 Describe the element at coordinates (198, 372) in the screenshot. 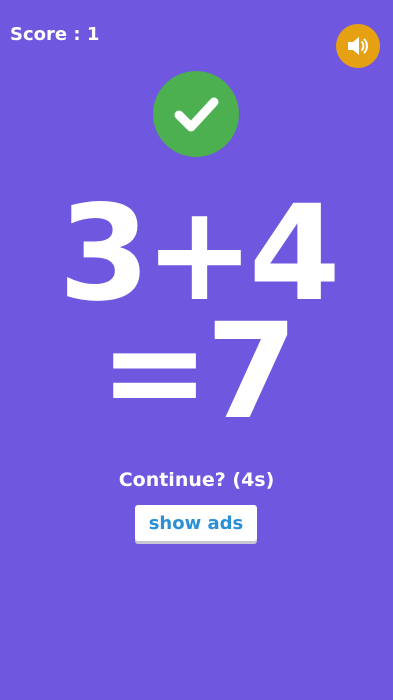

I see `equation-answer: =7` at that location.